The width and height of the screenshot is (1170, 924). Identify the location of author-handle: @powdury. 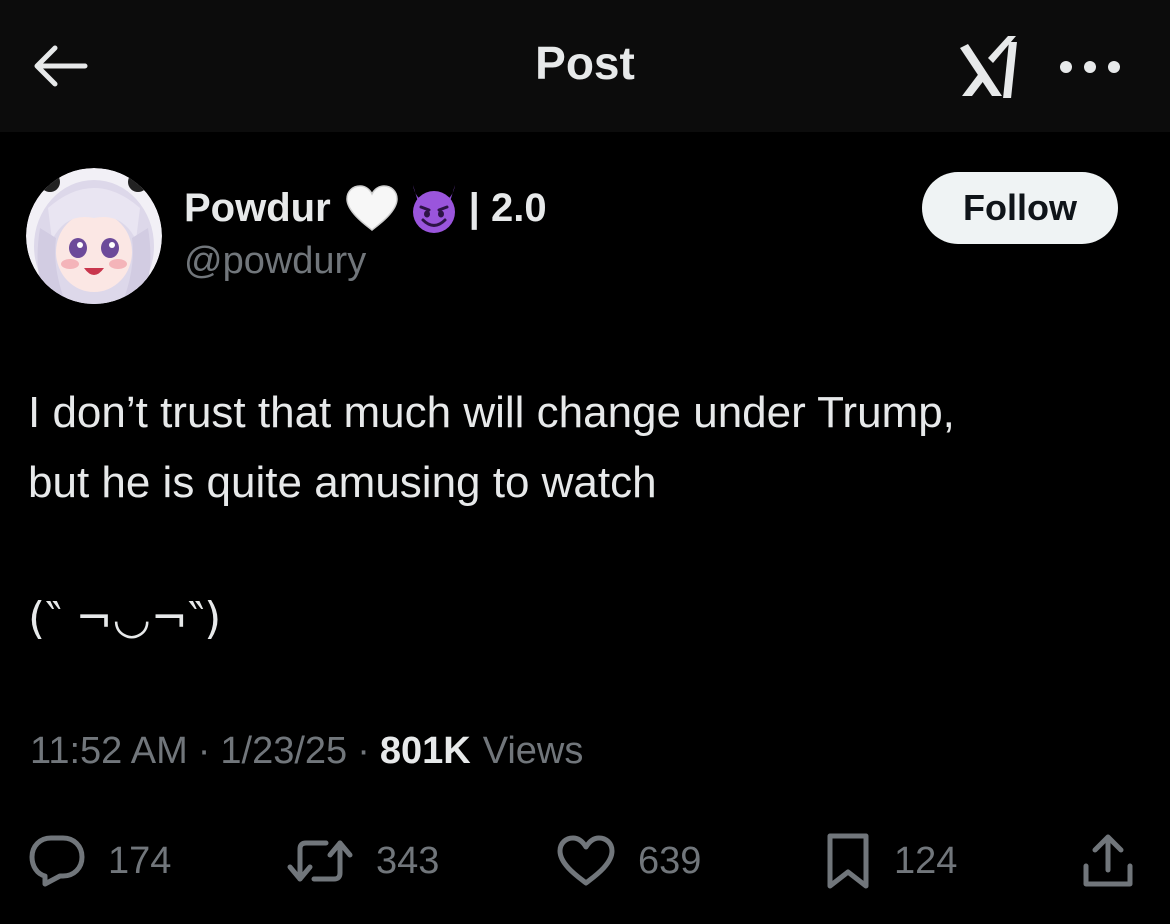
(275, 261).